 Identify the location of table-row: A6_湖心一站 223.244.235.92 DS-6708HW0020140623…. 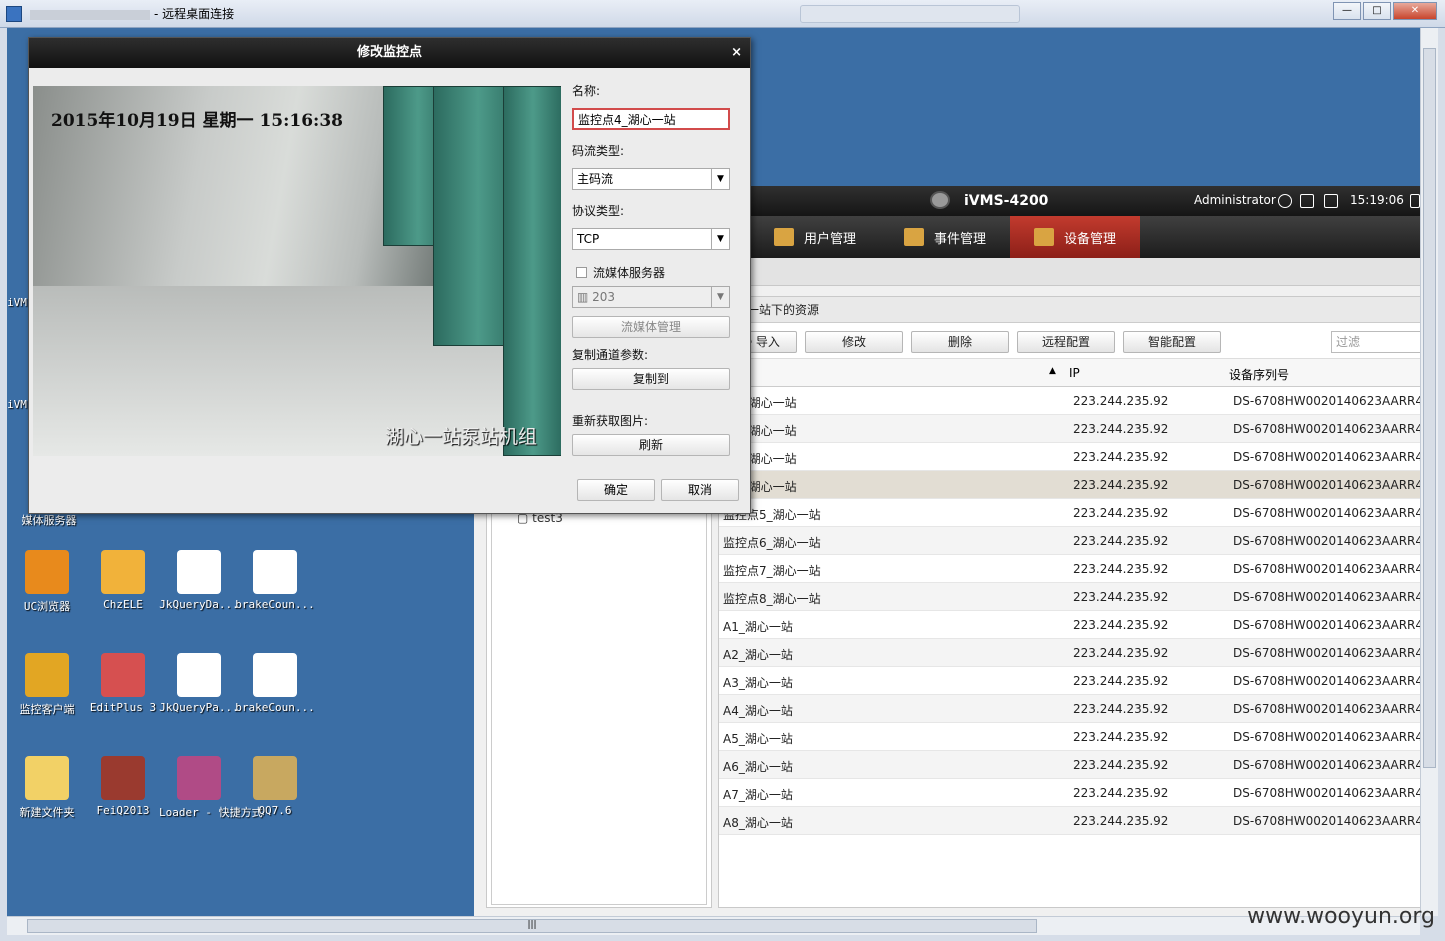
(1069, 765).